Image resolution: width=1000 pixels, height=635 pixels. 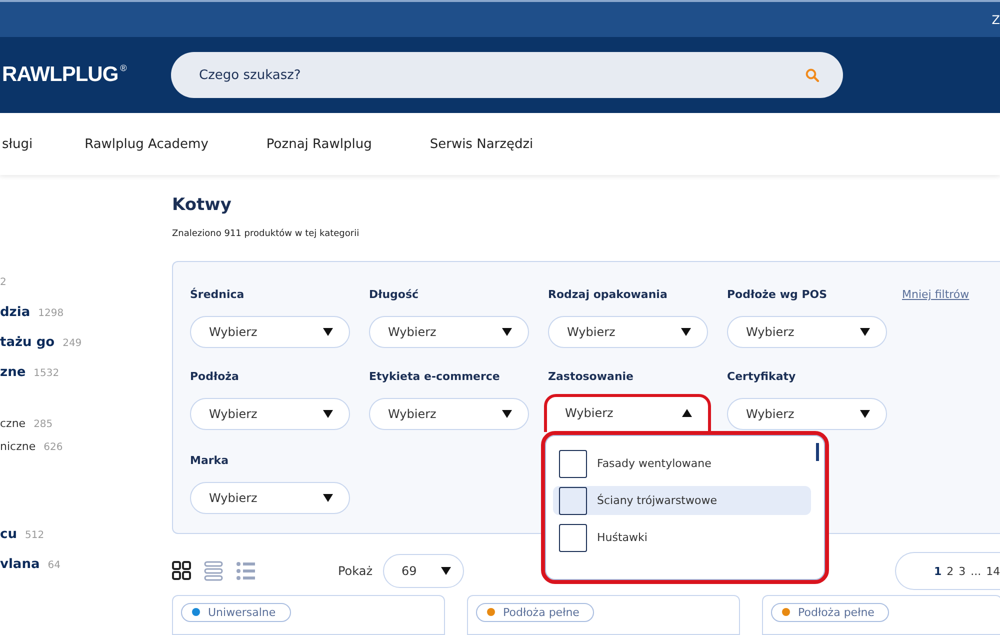 What do you see at coordinates (3, 282) in the screenshot?
I see `product-count: 2` at bounding box center [3, 282].